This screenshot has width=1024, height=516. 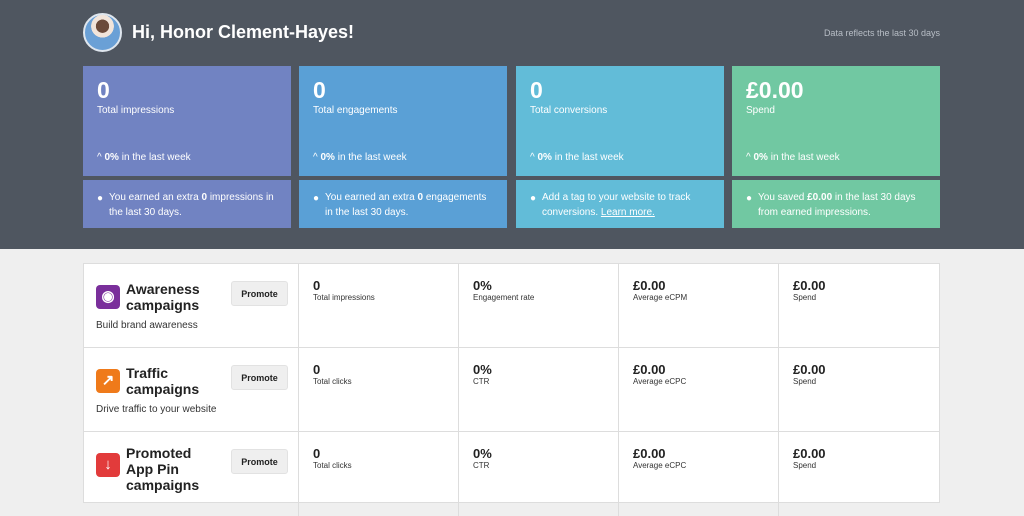 I want to click on arrow-up-right-icon: ↗, so click(x=108, y=381).